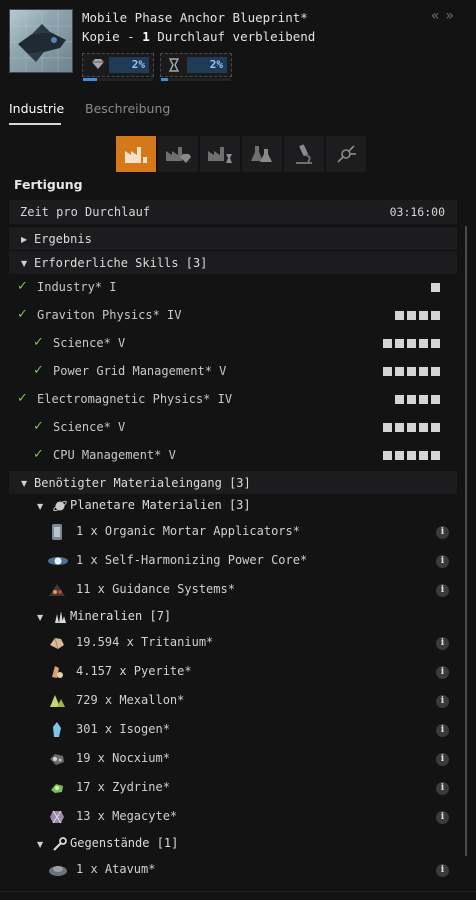 This screenshot has width=476, height=900. I want to click on gem-icon, so click(98, 65).